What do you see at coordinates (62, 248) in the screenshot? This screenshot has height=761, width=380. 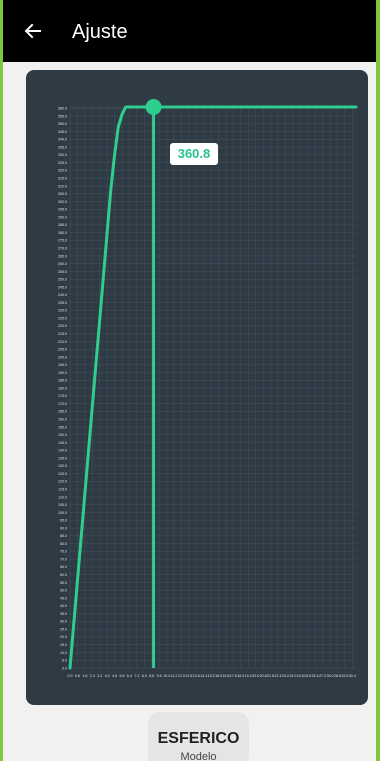 I see `y-tick-label: 270.0` at bounding box center [62, 248].